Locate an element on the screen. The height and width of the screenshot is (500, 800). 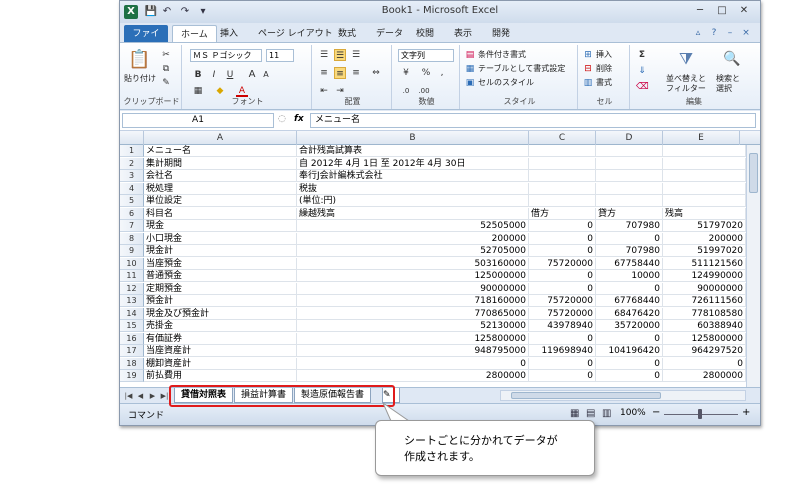
cell-a: メニュー名 is located at coordinates (220, 151).